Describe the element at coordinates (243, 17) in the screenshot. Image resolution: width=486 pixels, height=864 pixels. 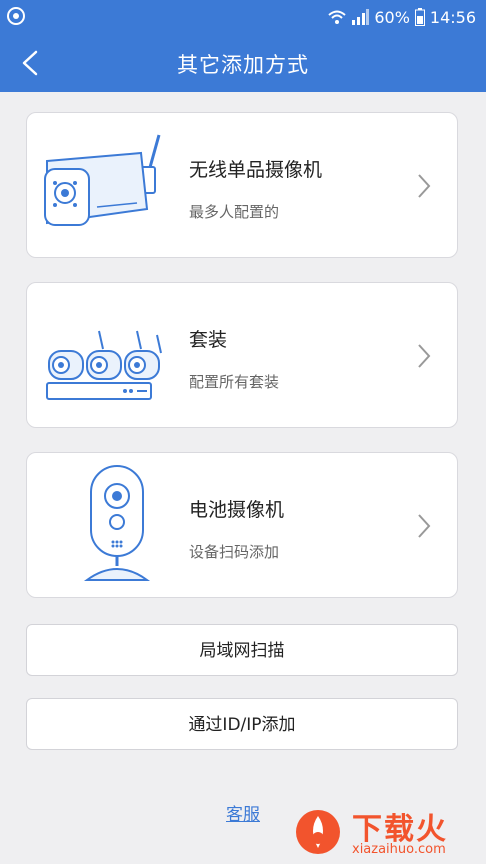
I see `status-bar: 60% 14:56` at that location.